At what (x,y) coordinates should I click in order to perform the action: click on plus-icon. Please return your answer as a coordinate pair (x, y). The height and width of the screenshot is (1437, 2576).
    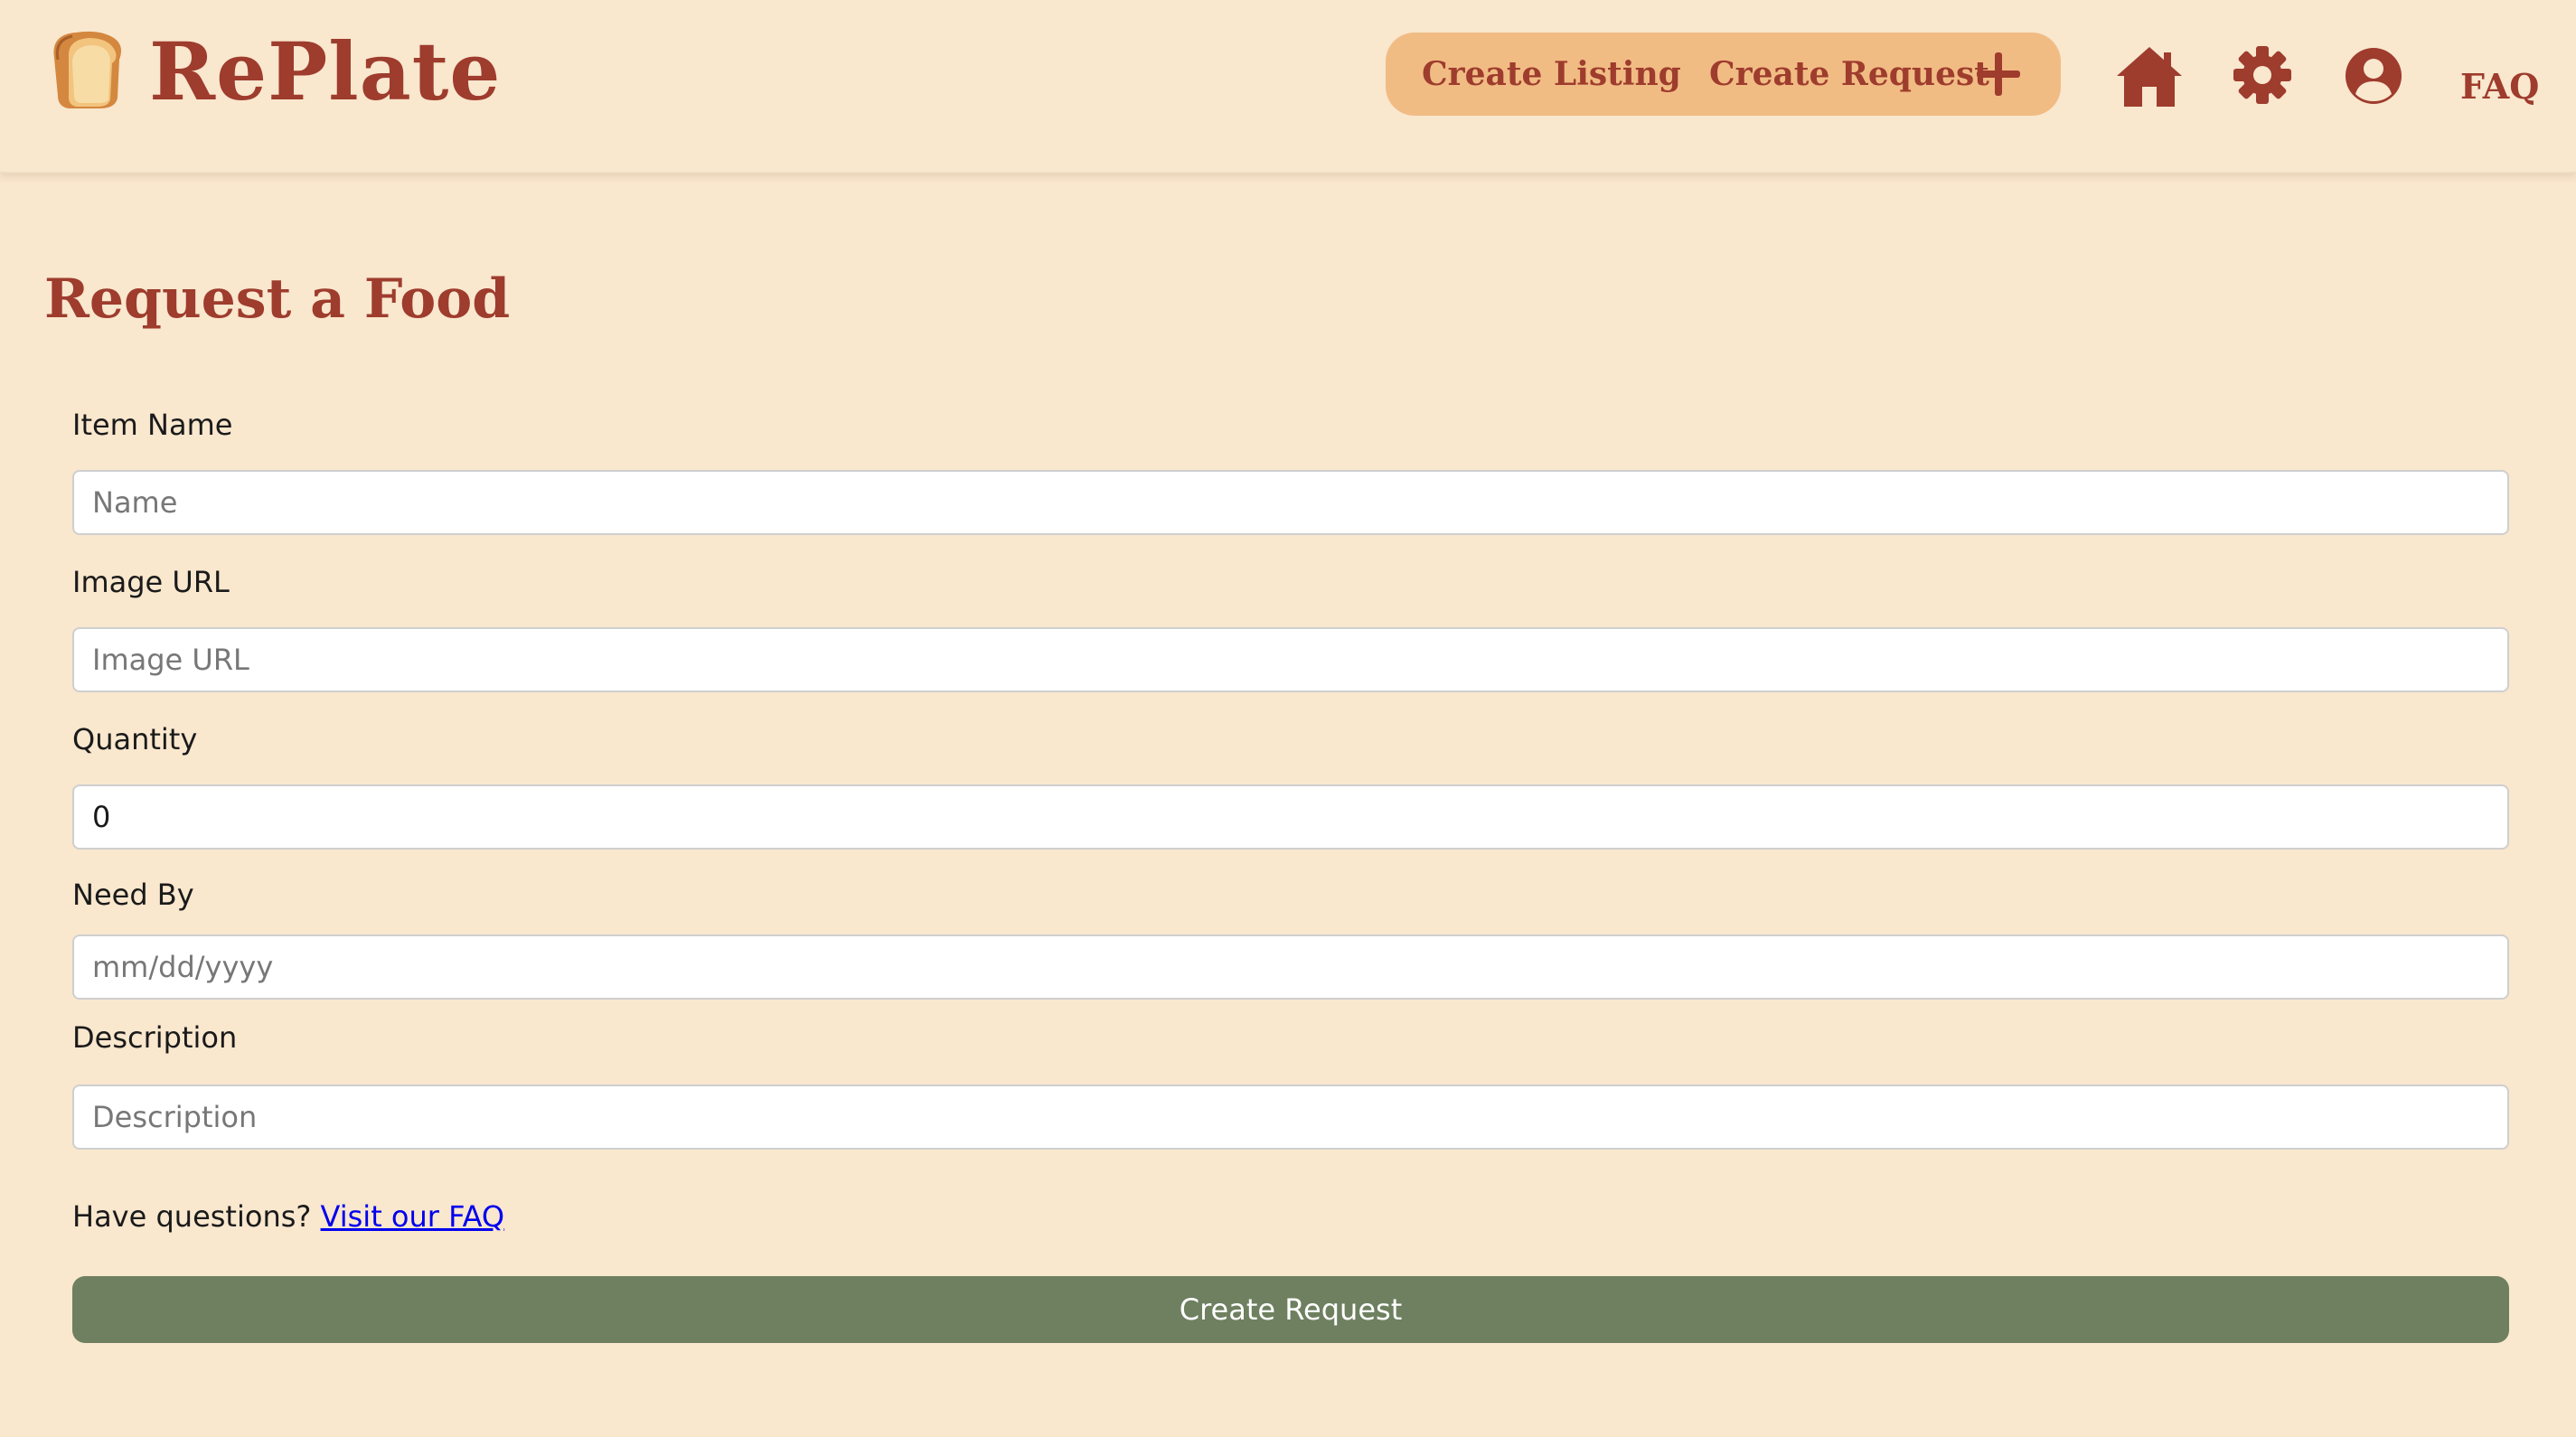
    Looking at the image, I should click on (1999, 74).